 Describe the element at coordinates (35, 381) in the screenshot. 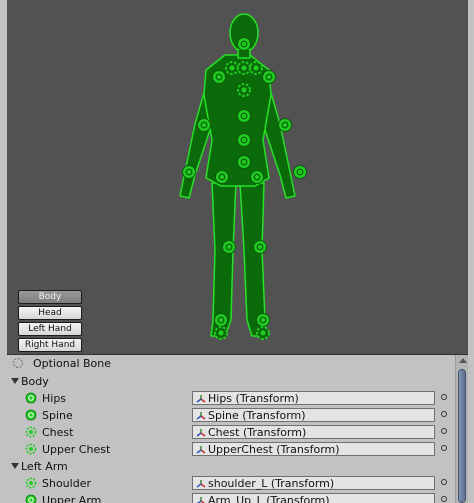

I see `group-label: Body` at that location.